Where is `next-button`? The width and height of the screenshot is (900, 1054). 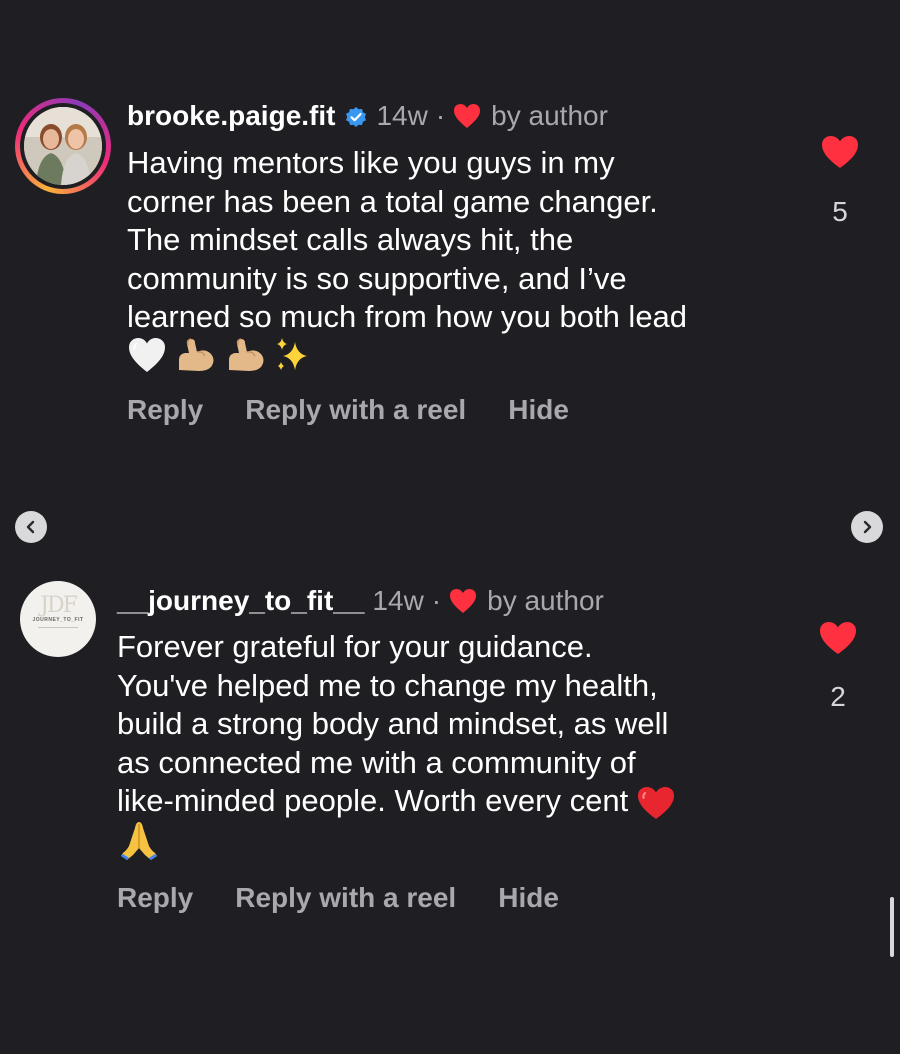
next-button is located at coordinates (867, 527).